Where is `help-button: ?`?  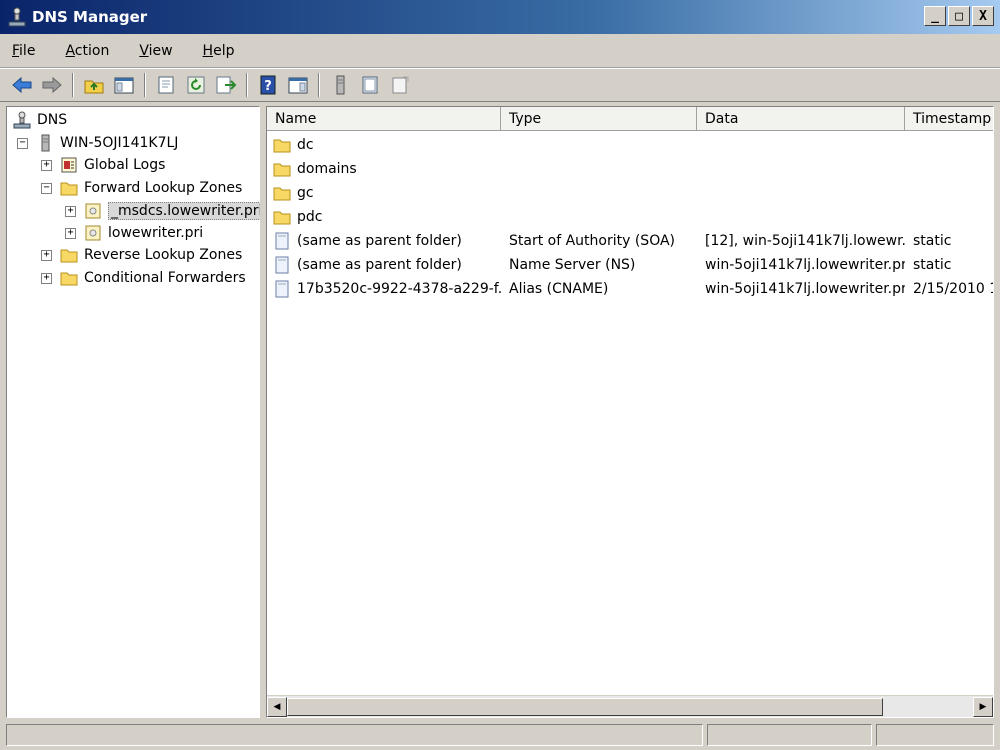 help-button: ? is located at coordinates (268, 85).